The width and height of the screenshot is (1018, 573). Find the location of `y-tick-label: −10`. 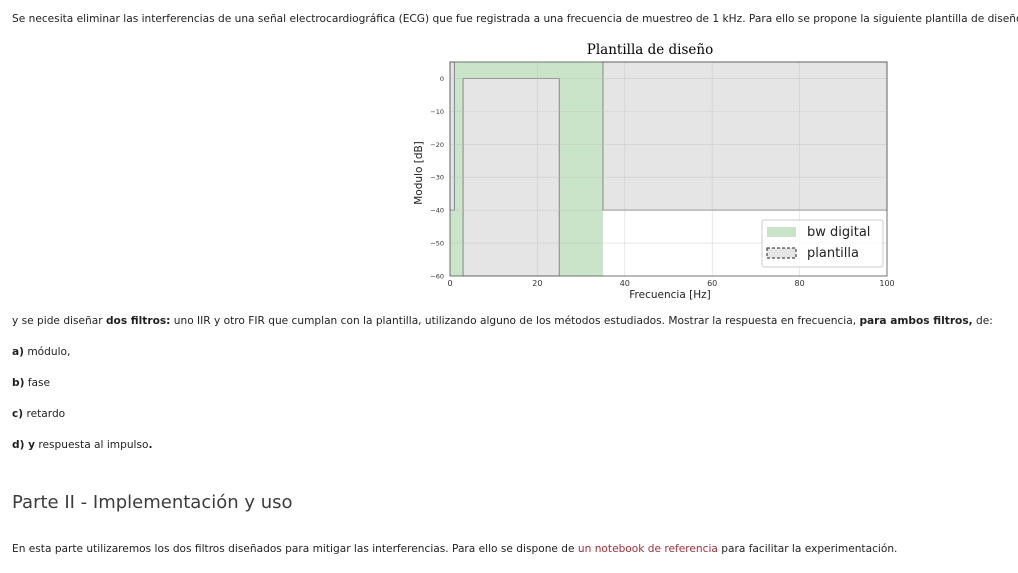

y-tick-label: −10 is located at coordinates (437, 112).